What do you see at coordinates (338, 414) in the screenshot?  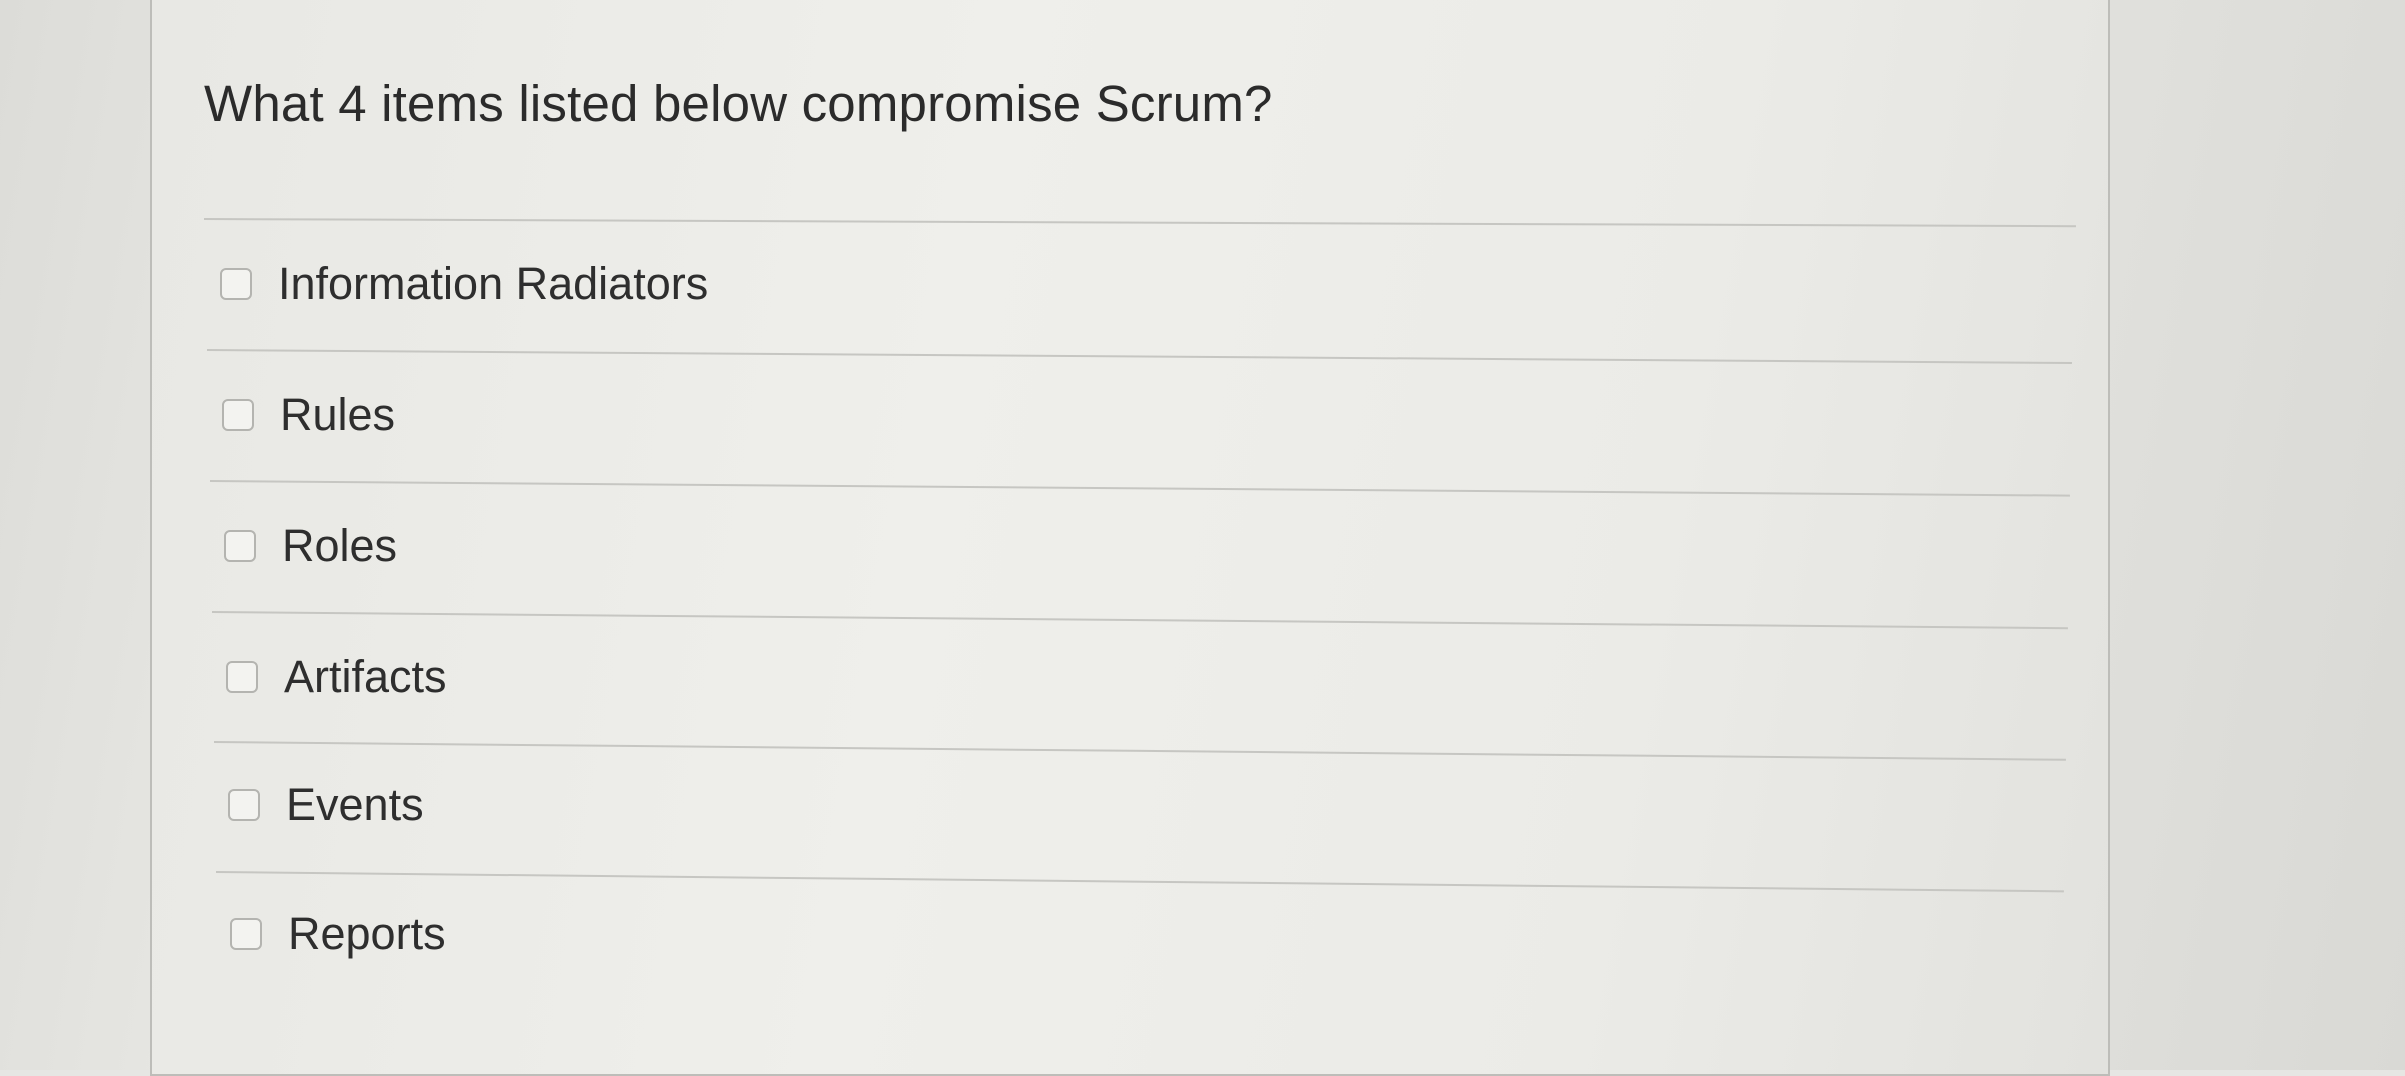 I see `option-label: Rules` at bounding box center [338, 414].